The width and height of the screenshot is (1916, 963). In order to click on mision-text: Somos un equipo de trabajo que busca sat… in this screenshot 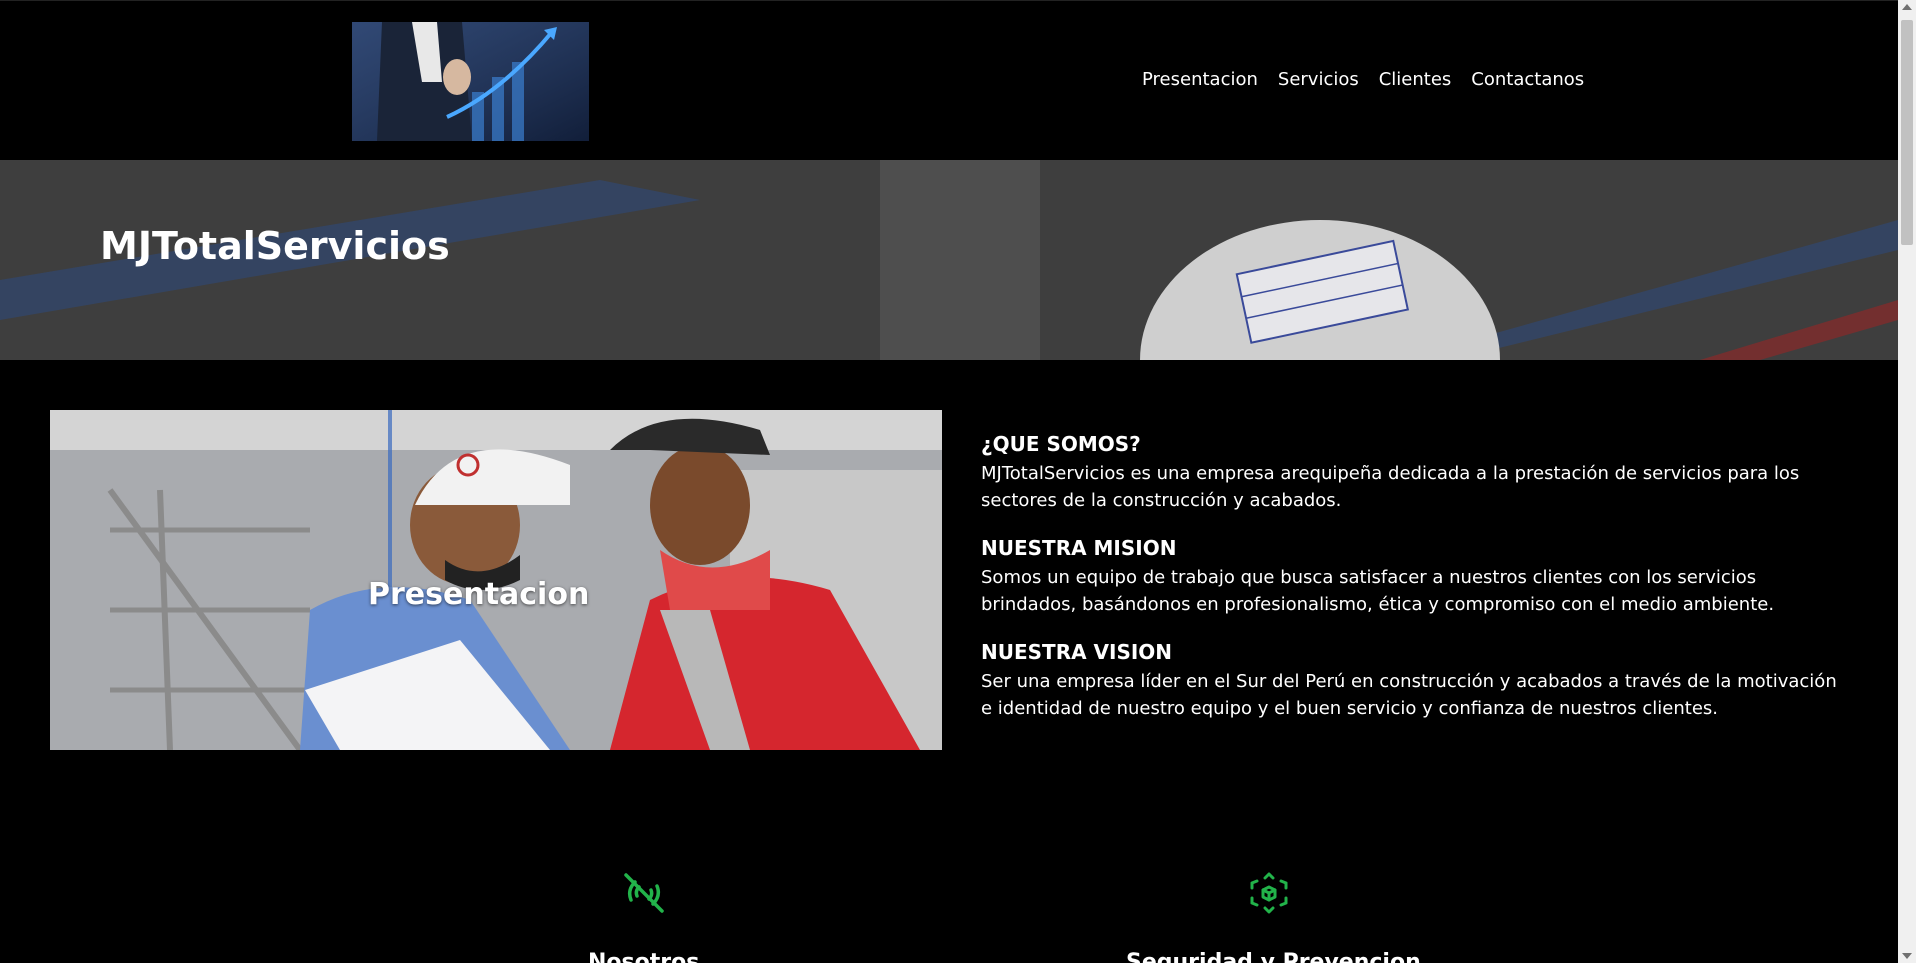, I will do `click(1378, 591)`.